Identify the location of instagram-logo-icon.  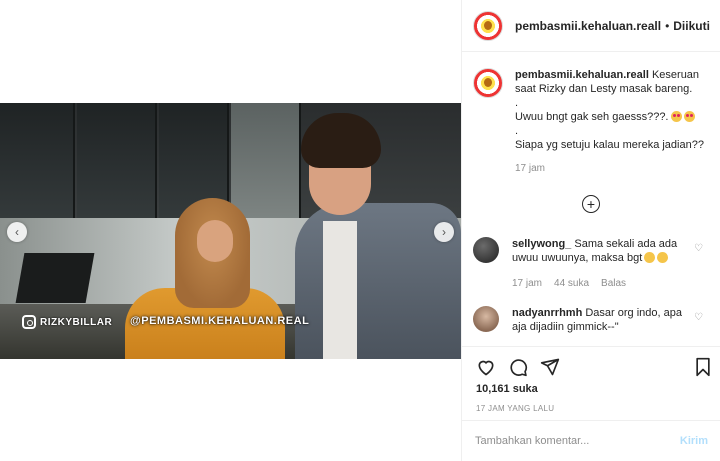
(29, 322).